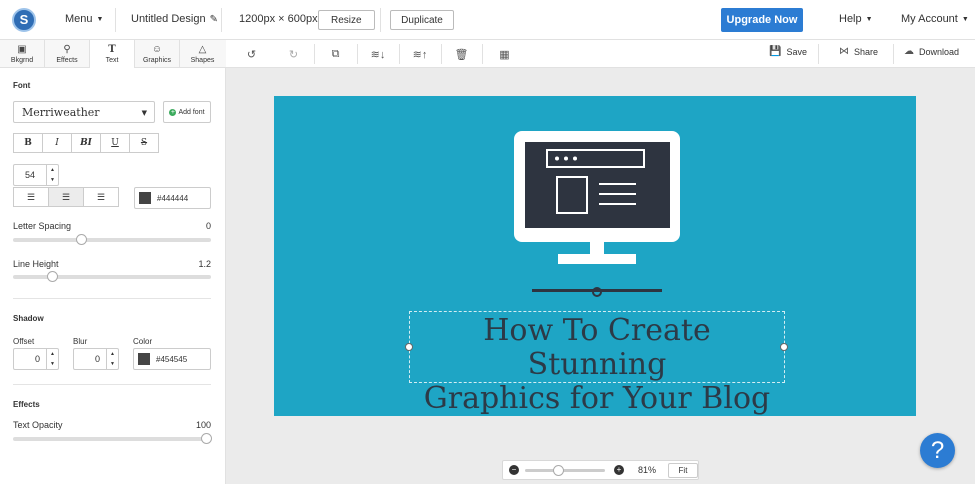 Image resolution: width=975 pixels, height=484 pixels. I want to click on resize-button: Resize, so click(346, 20).